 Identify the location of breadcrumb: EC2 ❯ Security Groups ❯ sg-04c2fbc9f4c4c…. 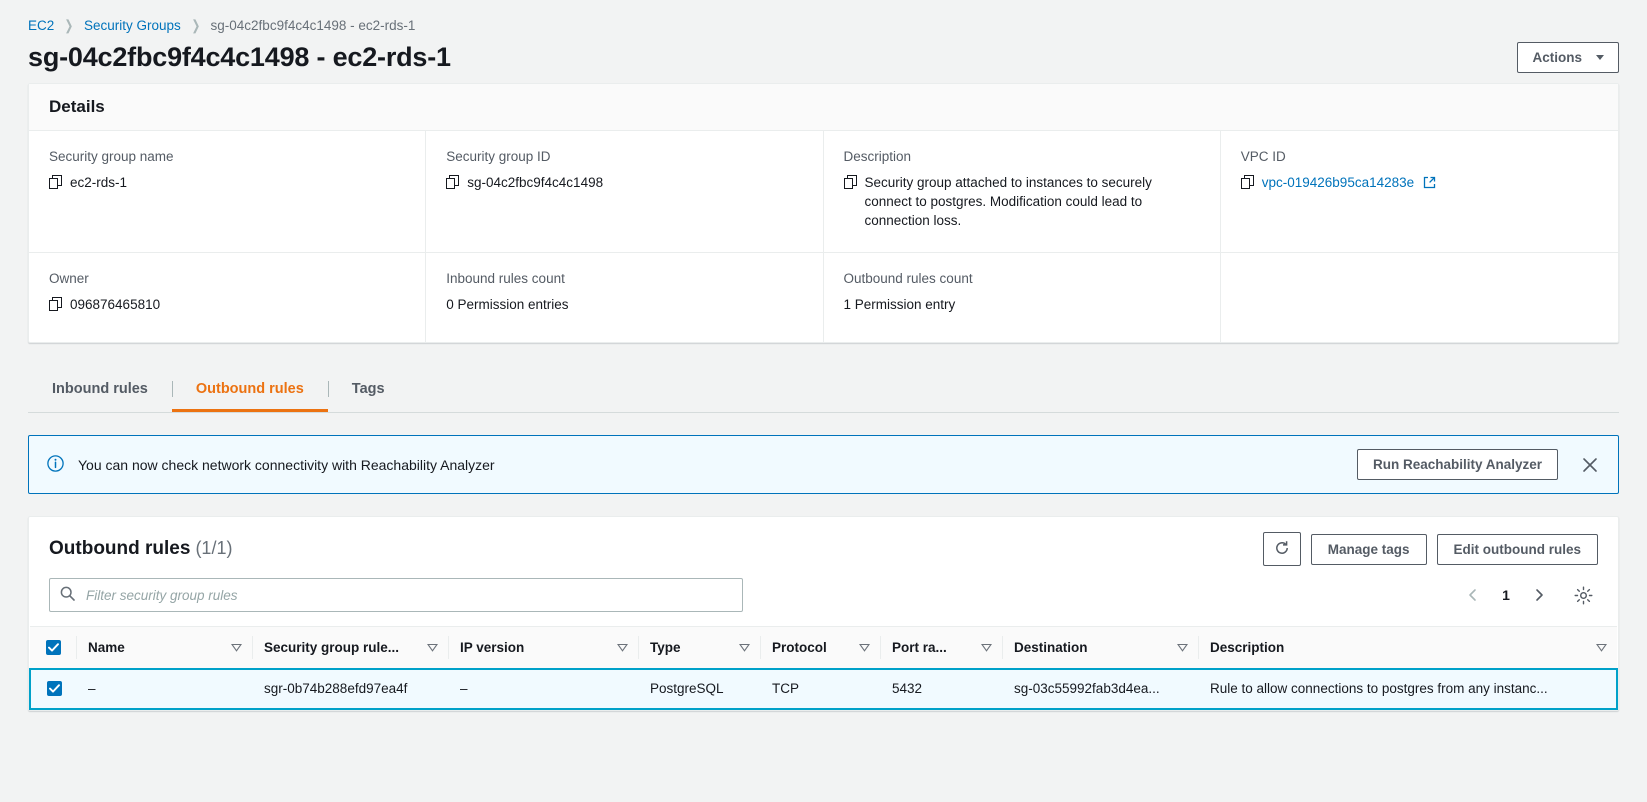
(823, 18).